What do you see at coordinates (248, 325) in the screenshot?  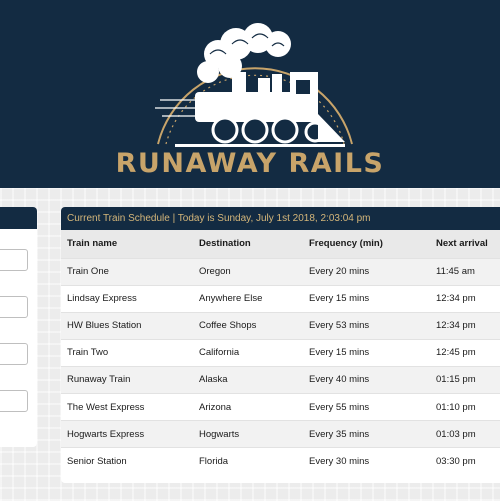 I see `destination-cell: Coffee Shops` at bounding box center [248, 325].